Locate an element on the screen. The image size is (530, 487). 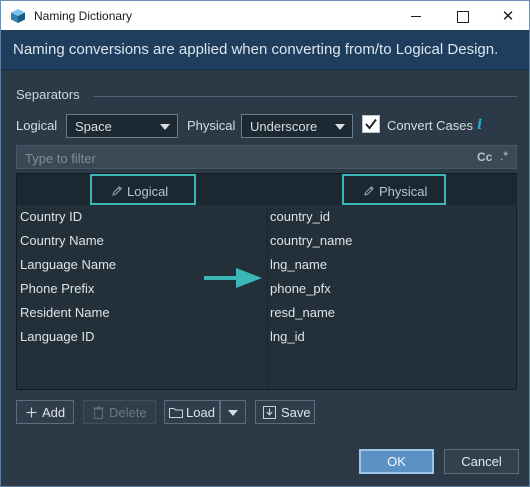
physical-cell: phone_pfx is located at coordinates (300, 288).